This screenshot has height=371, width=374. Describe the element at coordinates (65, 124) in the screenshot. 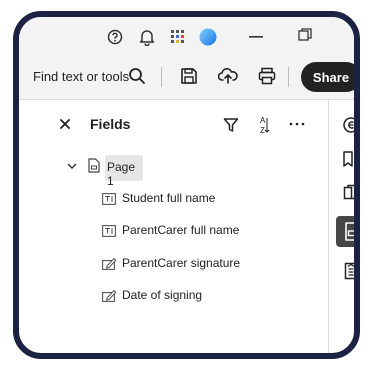

I see `close-icon` at that location.